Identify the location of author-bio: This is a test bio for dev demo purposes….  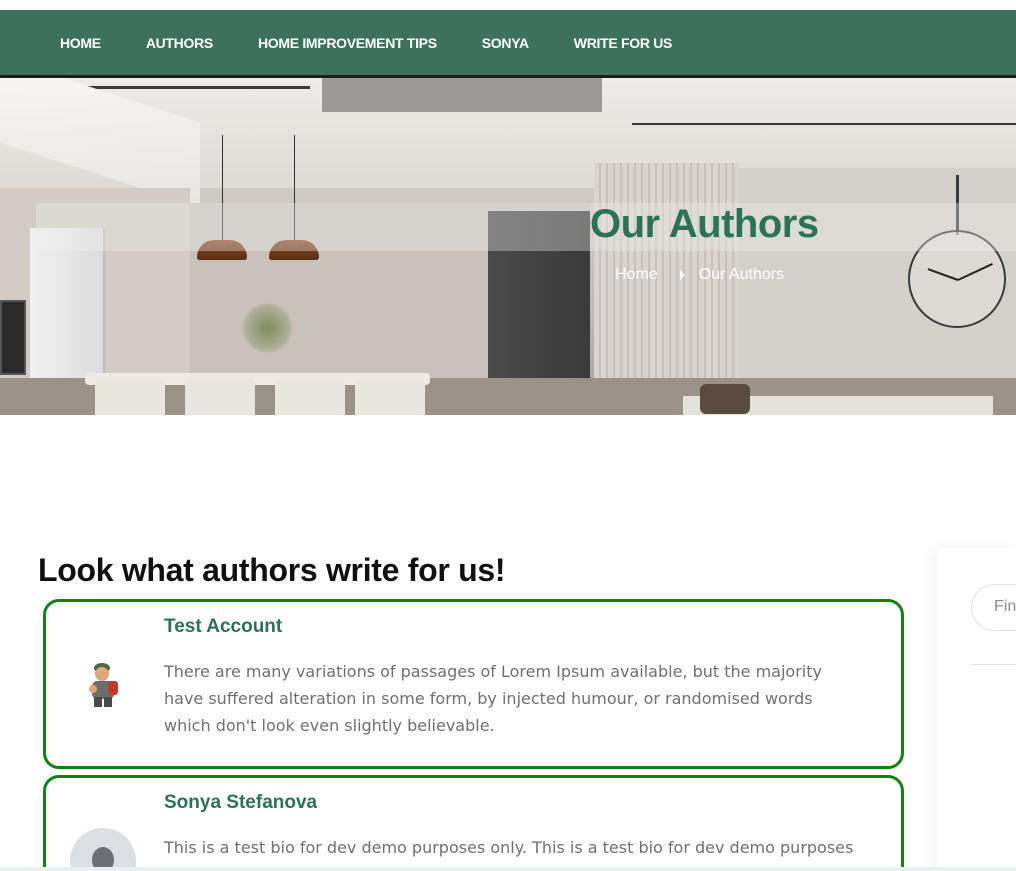
(509, 854).